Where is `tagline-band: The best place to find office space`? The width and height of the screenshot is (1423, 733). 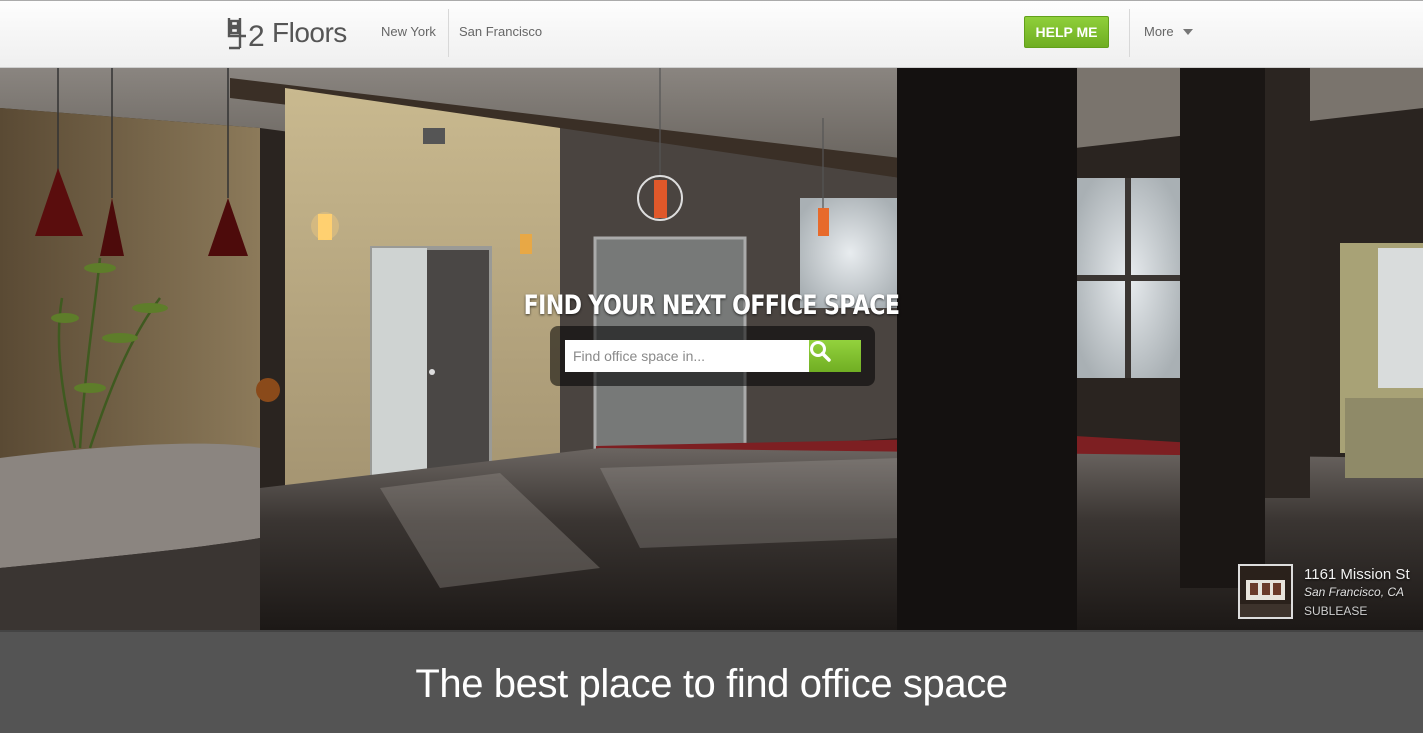
tagline-band: The best place to find office space is located at coordinates (711, 681).